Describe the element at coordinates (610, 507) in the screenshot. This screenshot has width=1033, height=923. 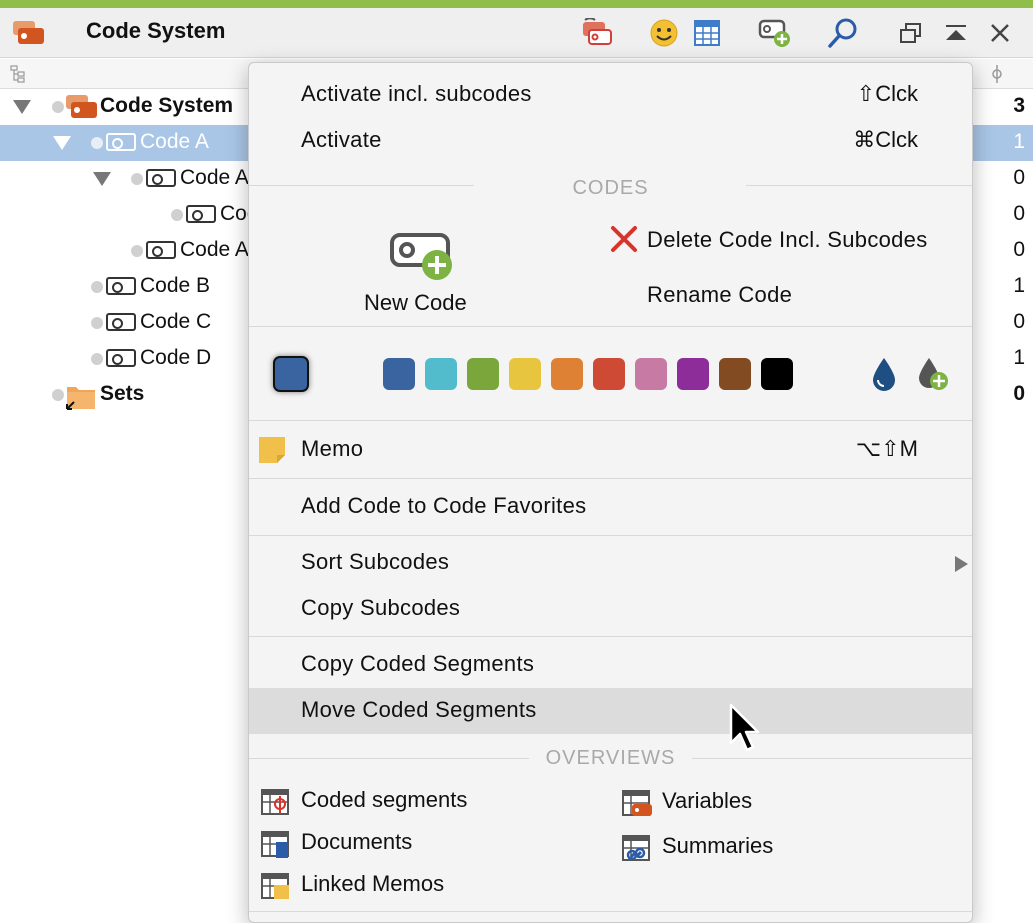
I see `menu-item-add-to-favorites: Add Code to Code Favorites` at that location.